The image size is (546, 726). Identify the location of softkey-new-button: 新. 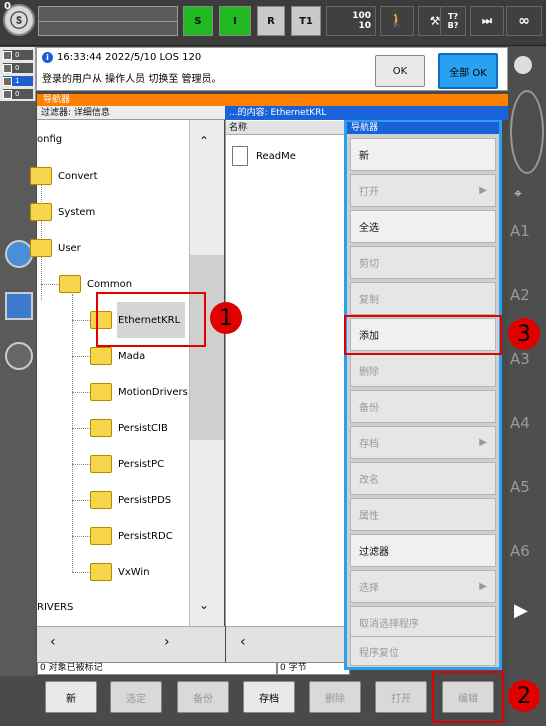
(71, 697).